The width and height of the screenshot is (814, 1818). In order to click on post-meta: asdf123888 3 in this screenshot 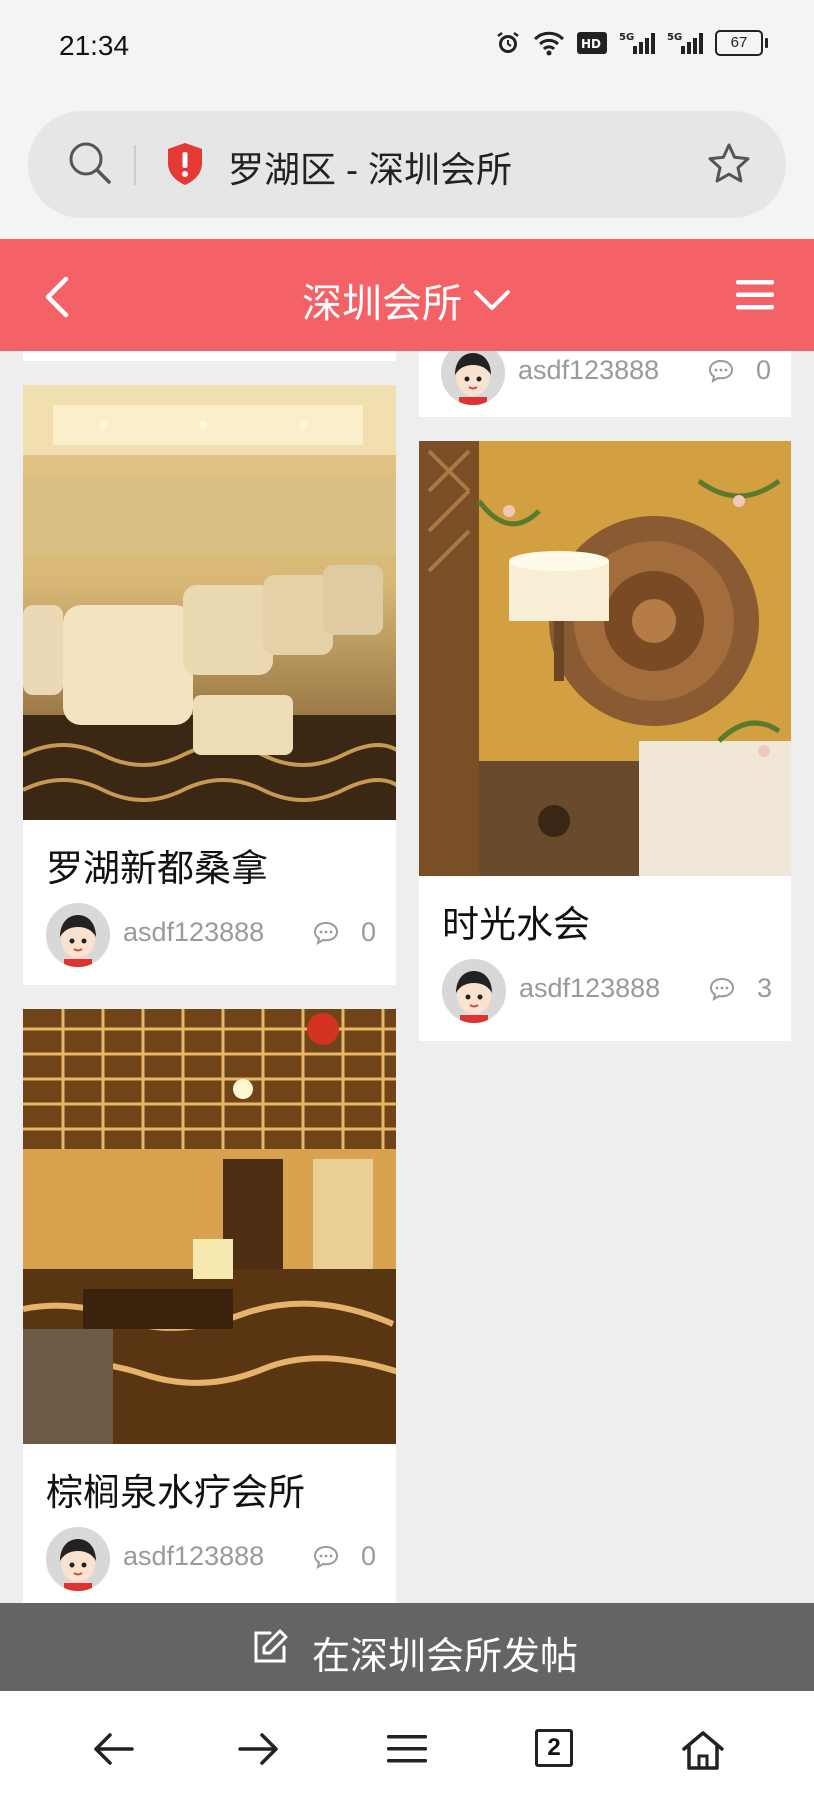, I will do `click(607, 991)`.